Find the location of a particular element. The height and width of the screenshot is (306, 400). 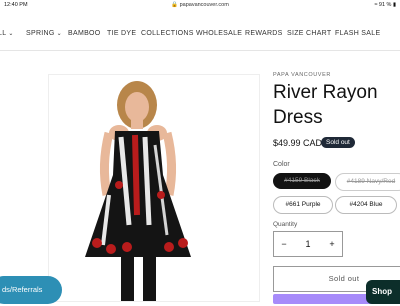

url-text: papavancouver.com is located at coordinates (204, 4).